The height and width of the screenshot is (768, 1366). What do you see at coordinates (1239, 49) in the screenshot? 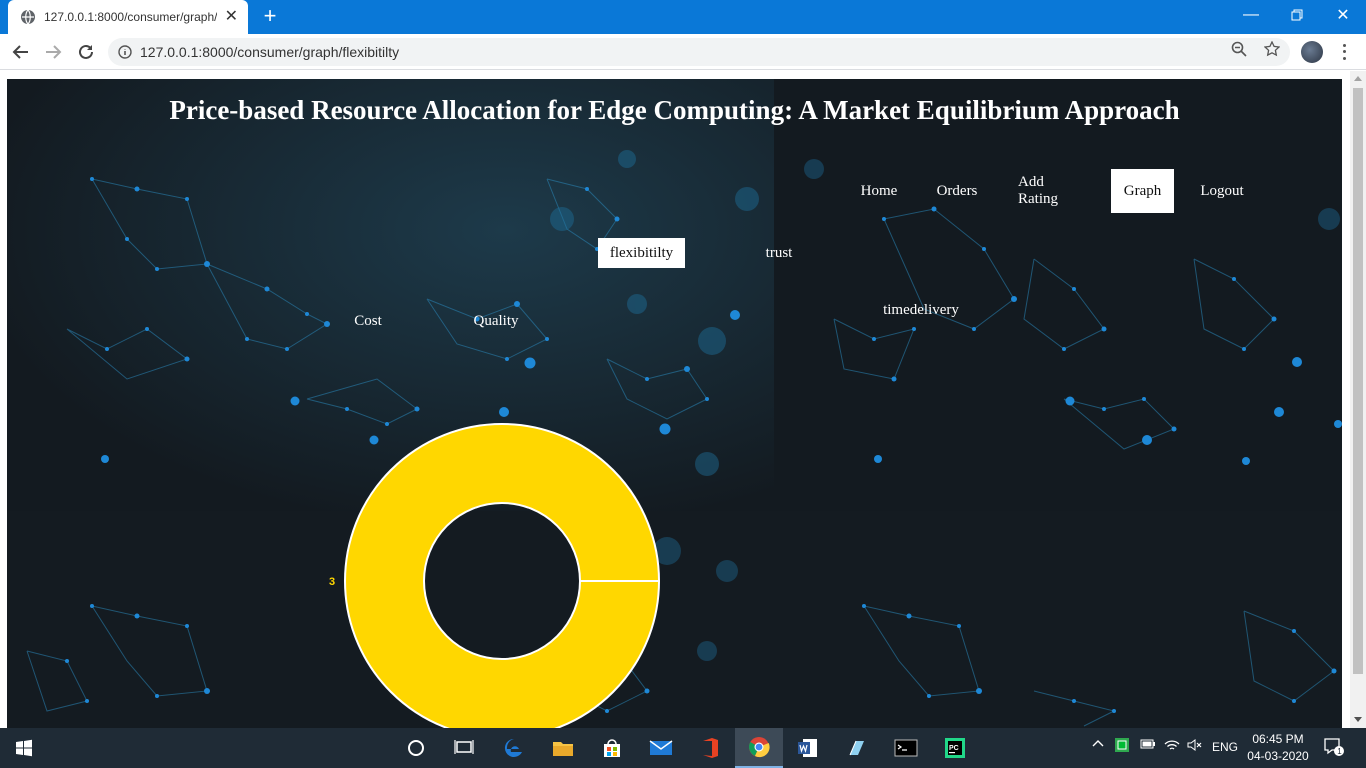
I see `zoom-icon` at bounding box center [1239, 49].